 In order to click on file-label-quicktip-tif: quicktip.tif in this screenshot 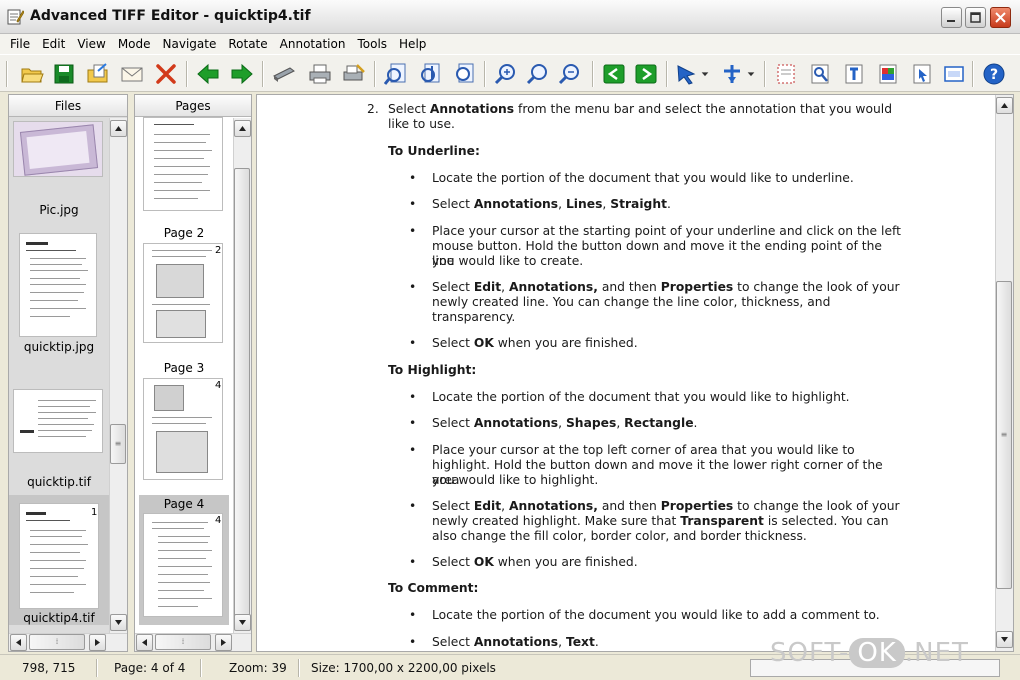, I will do `click(59, 482)`.